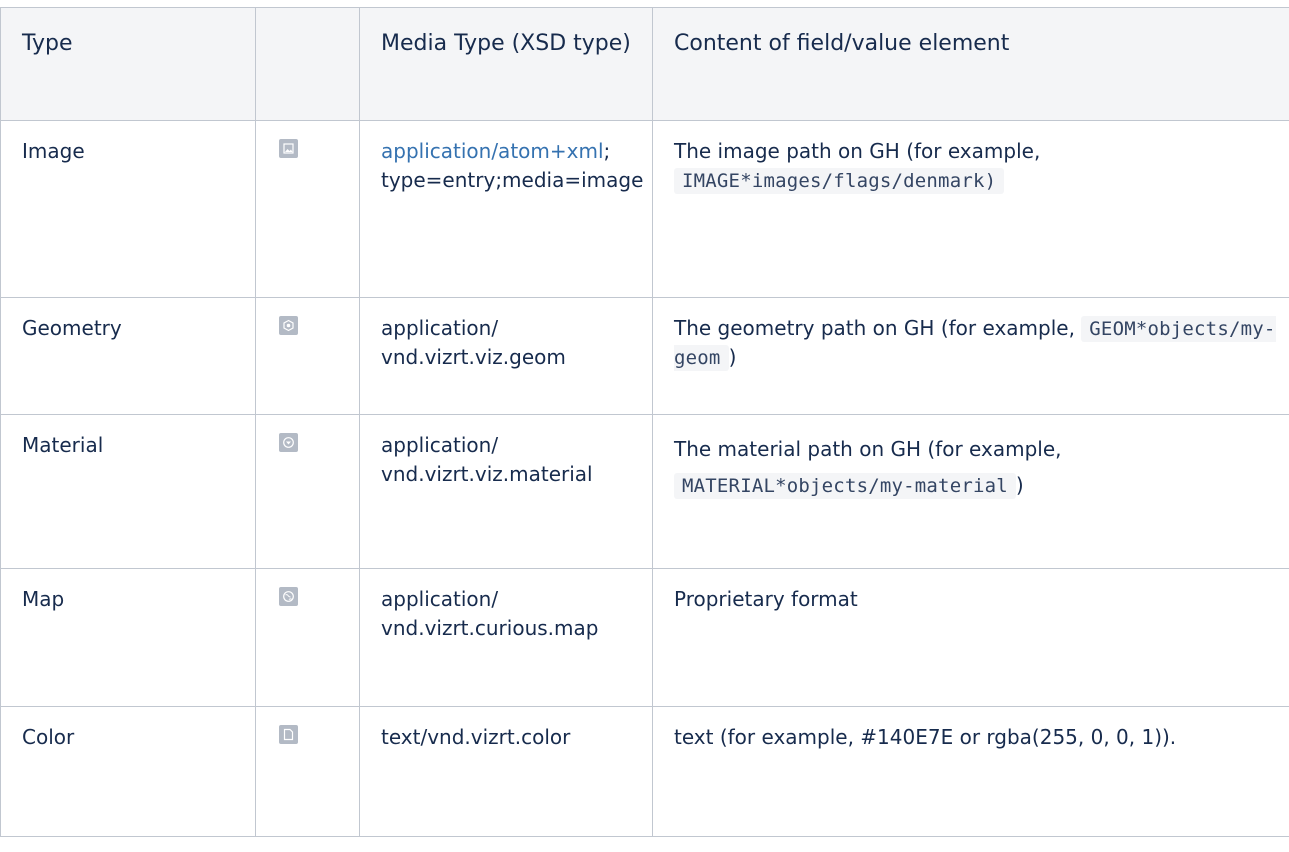 The width and height of the screenshot is (1289, 852). I want to click on type-cell: Material, so click(128, 491).